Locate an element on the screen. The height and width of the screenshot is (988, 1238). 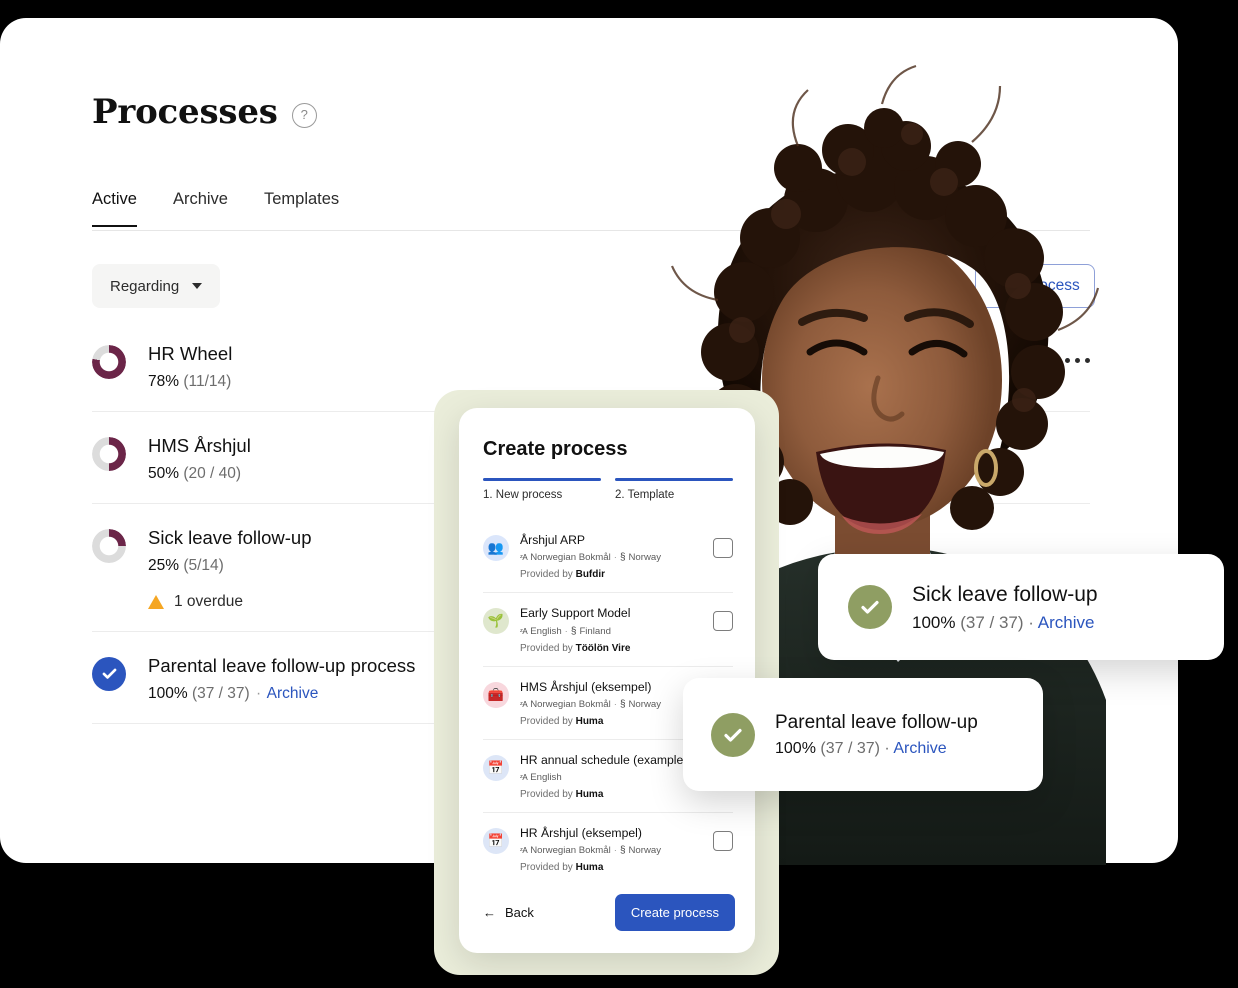
calendar-icon: 📅 is located at coordinates (496, 841).